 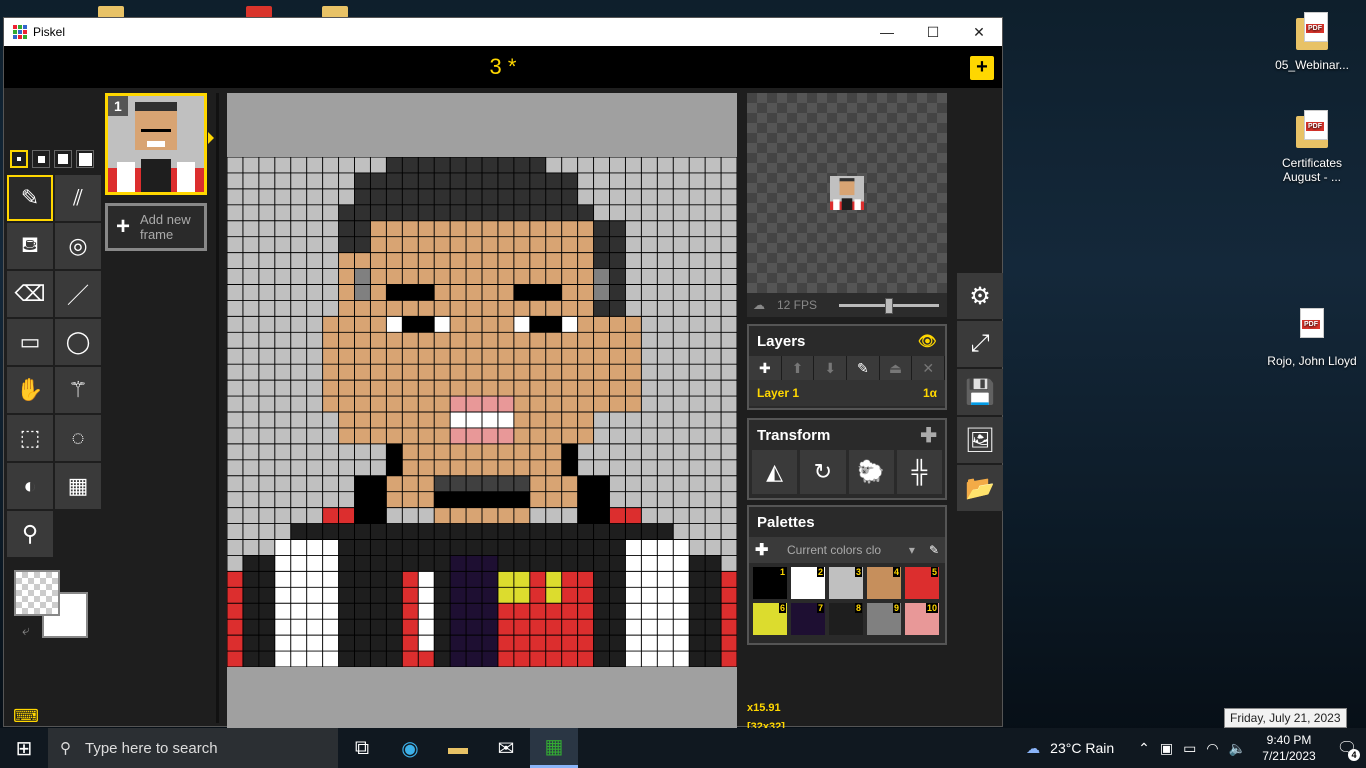 What do you see at coordinates (778, 393) in the screenshot?
I see `layer-name: Layer 1` at bounding box center [778, 393].